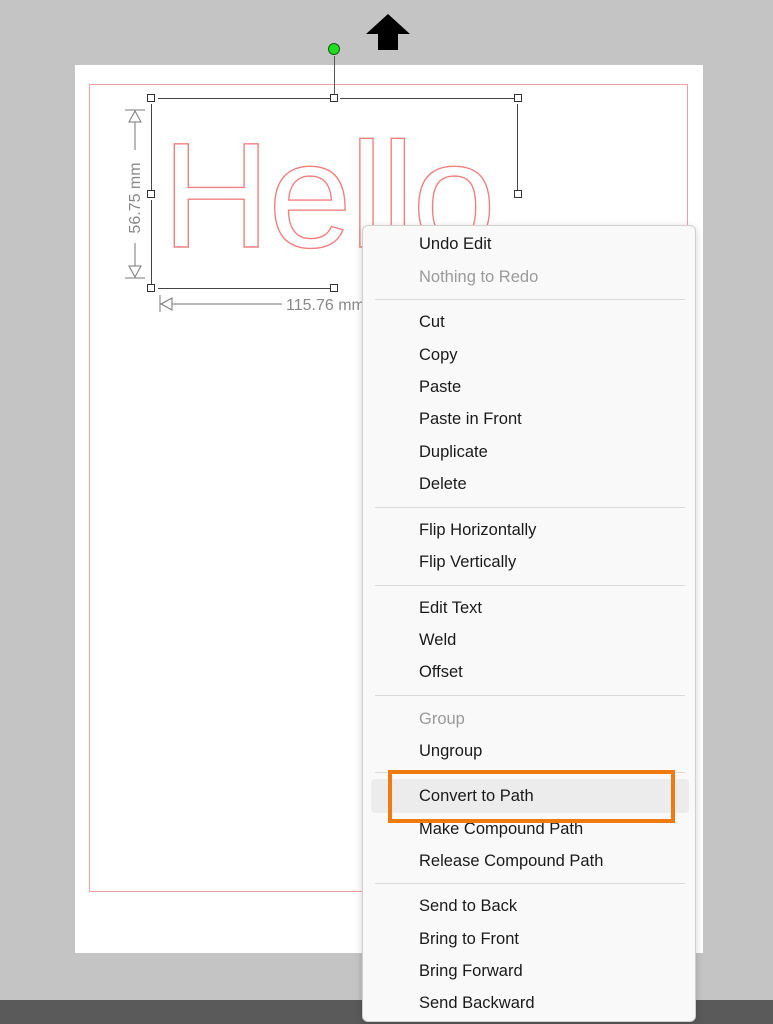 Image resolution: width=773 pixels, height=1024 pixels. What do you see at coordinates (441, 672) in the screenshot?
I see `menu-item-offset: Offset` at bounding box center [441, 672].